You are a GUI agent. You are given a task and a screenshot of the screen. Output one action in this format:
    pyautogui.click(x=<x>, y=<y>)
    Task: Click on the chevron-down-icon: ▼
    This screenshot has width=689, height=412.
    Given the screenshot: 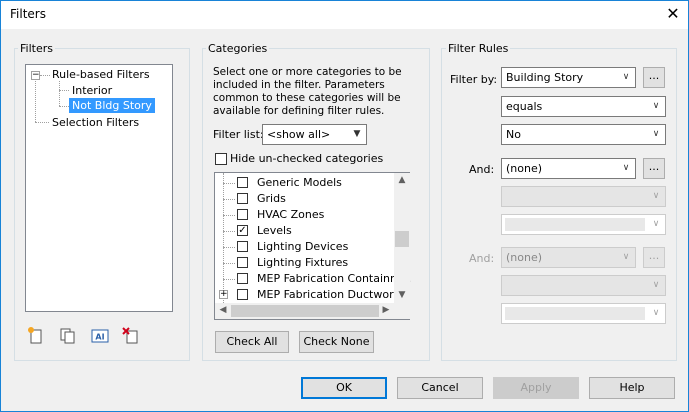 What is the action you would take?
    pyautogui.click(x=357, y=134)
    